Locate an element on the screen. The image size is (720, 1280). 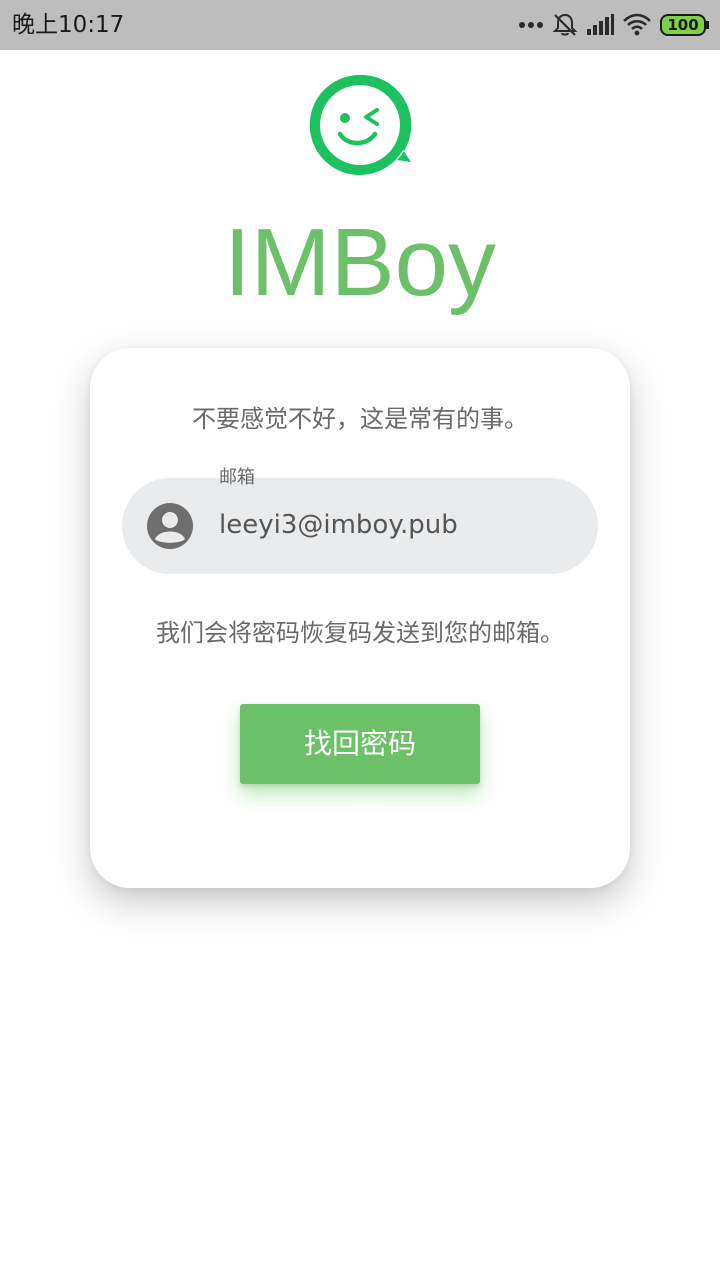
status-icons: 100 is located at coordinates (614, 25).